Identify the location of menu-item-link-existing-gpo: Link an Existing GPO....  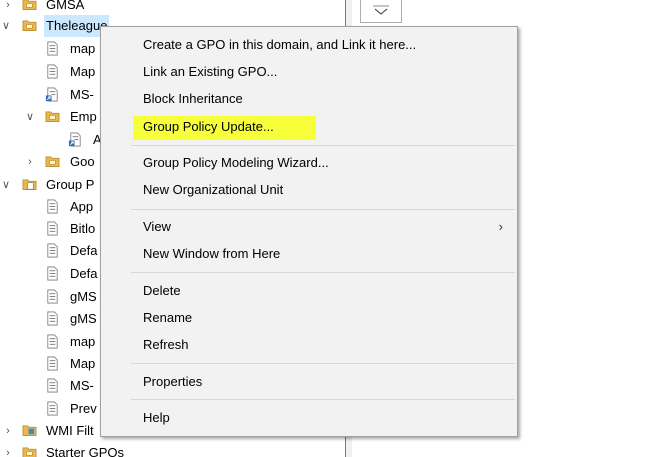
(309, 72).